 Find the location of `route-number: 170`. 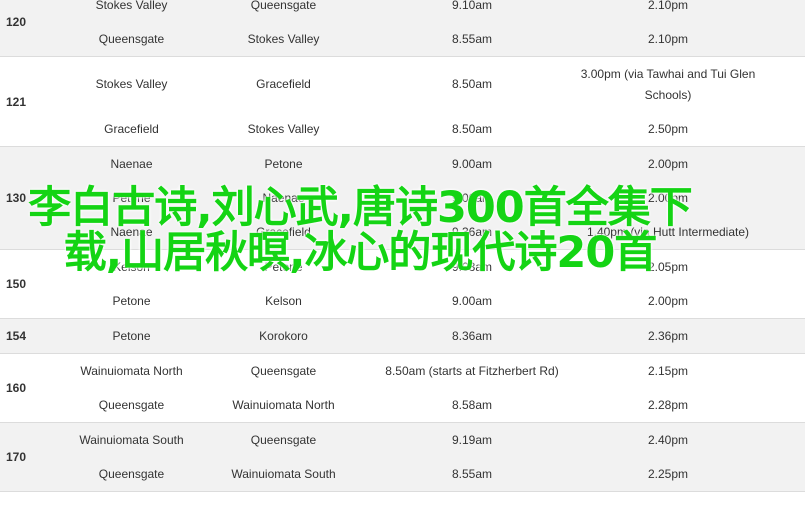

route-number: 170 is located at coordinates (16, 457).